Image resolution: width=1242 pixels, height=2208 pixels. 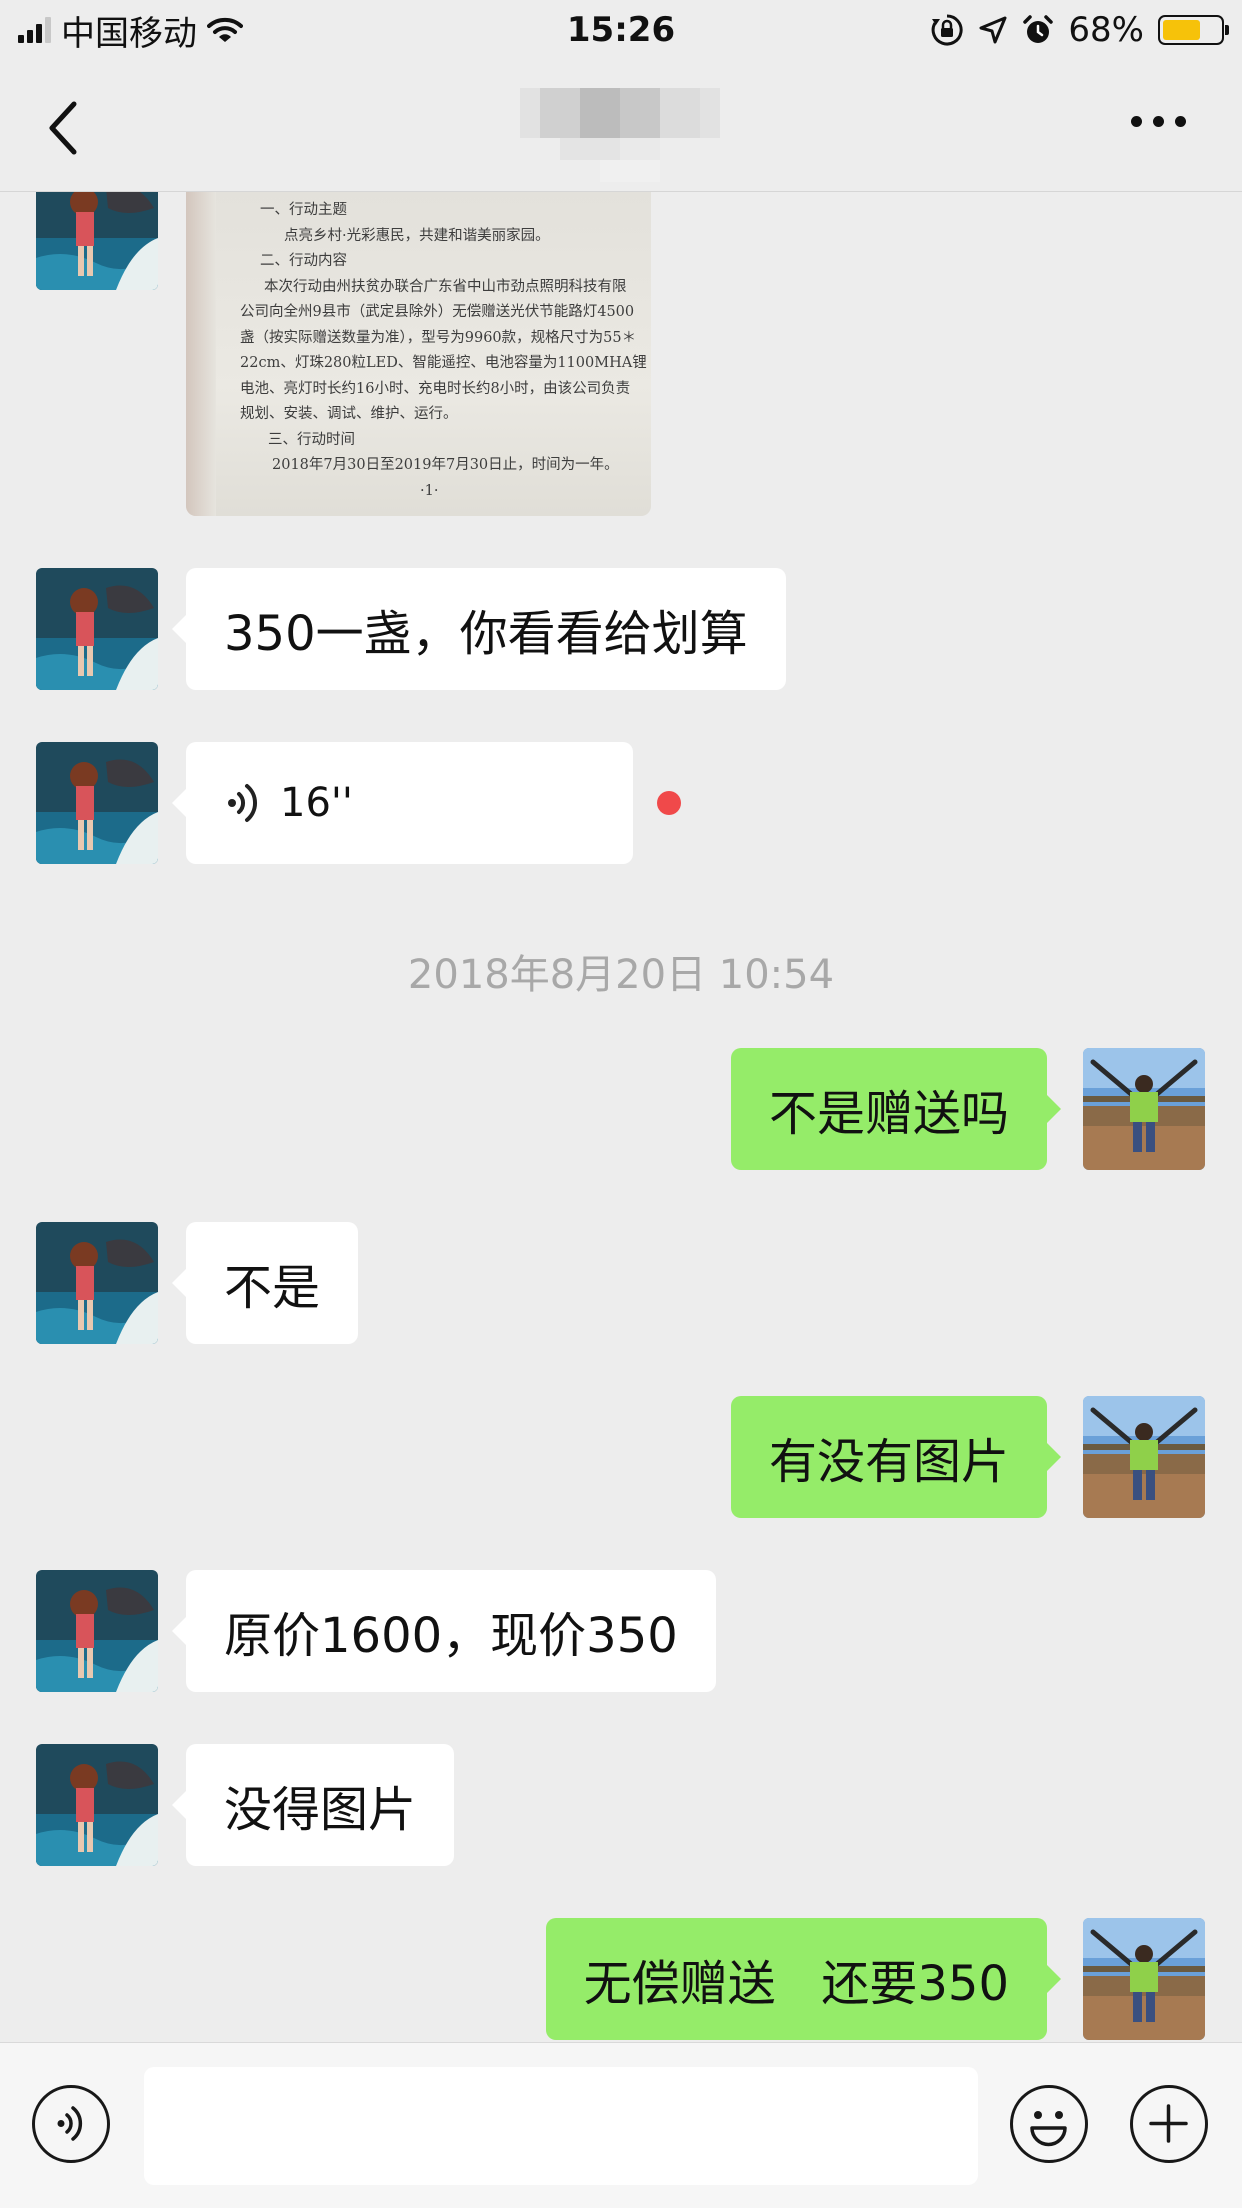 What do you see at coordinates (303, 261) in the screenshot?
I see `document-line: 二、行动内容` at bounding box center [303, 261].